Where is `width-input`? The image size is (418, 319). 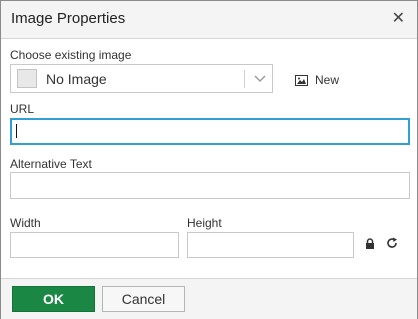
width-input is located at coordinates (94, 245).